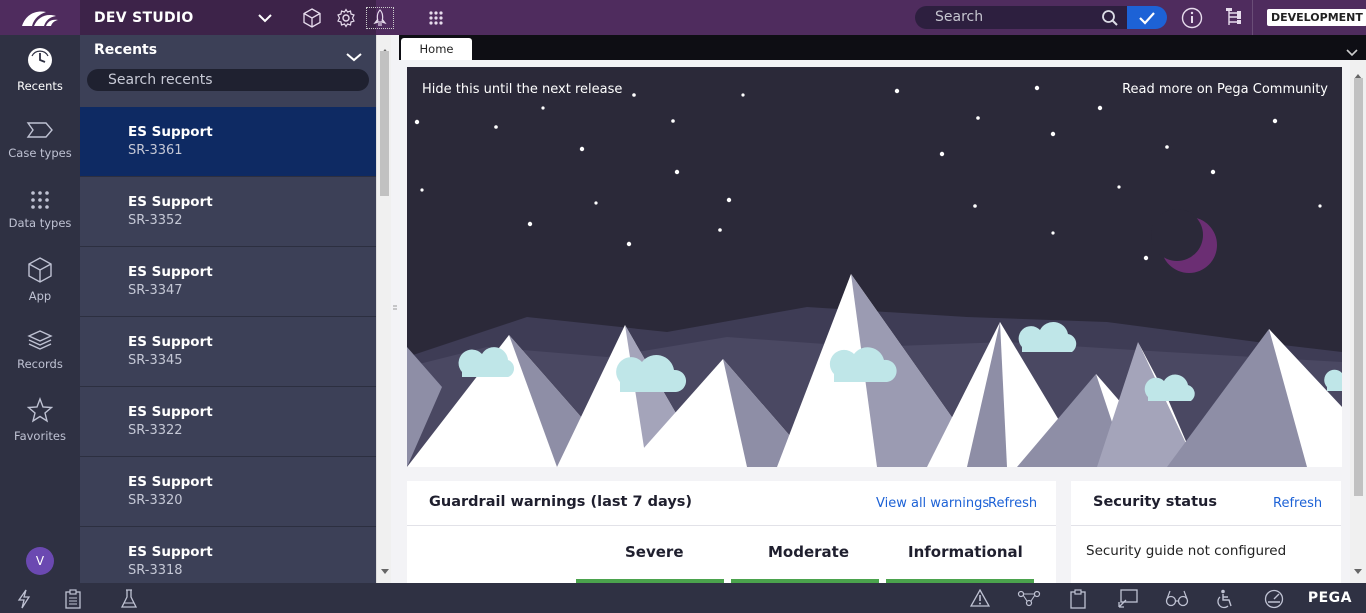 Image resolution: width=1366 pixels, height=613 pixels. What do you see at coordinates (1329, 598) in the screenshot?
I see `pega-brand: PEGA` at bounding box center [1329, 598].